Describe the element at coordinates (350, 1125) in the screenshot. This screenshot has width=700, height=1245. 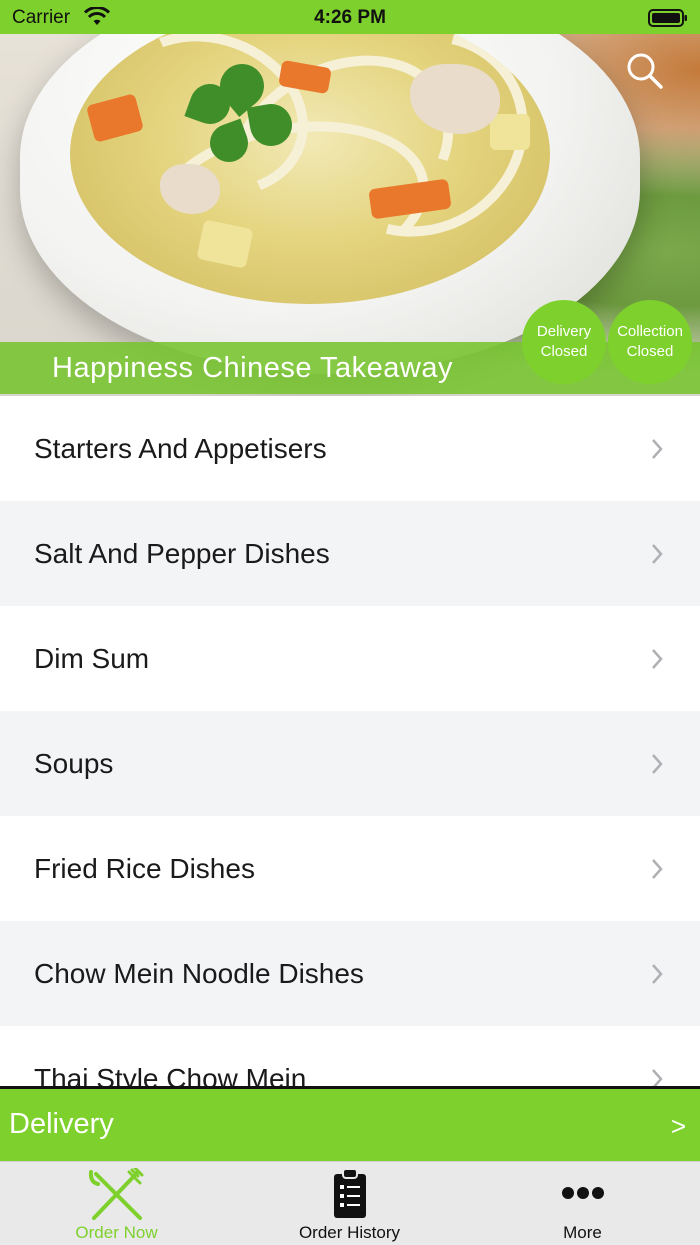
I see `delivery-bar: Delivery >` at that location.